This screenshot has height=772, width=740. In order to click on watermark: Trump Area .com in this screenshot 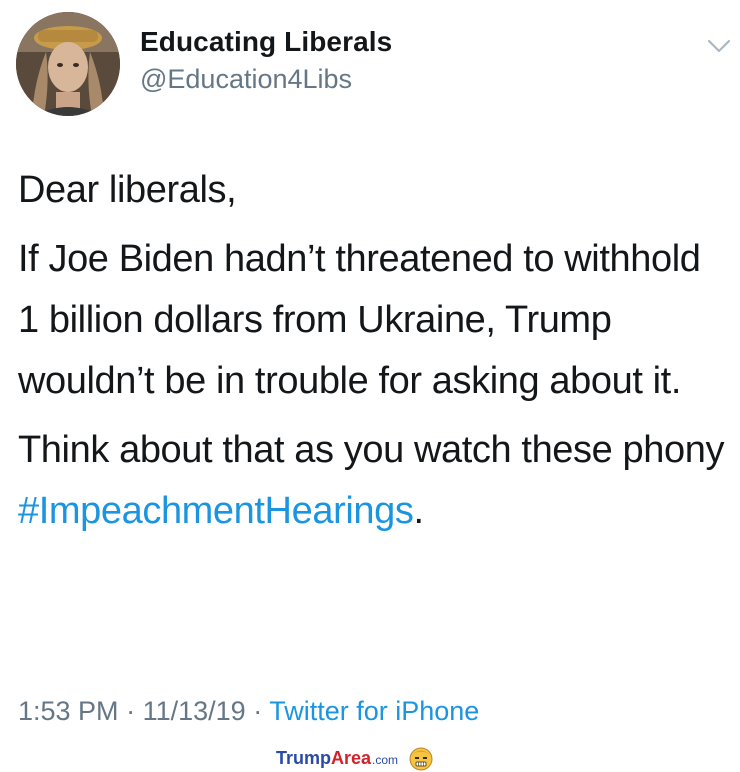, I will do `click(355, 758)`.